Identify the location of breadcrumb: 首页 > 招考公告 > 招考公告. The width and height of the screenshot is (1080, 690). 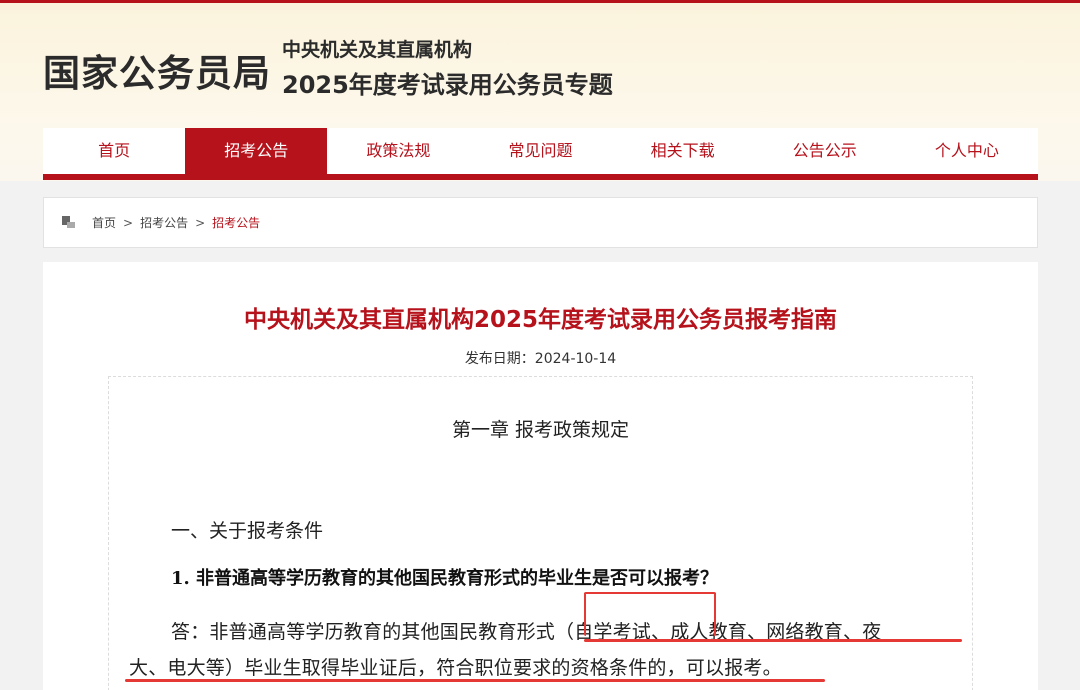
(540, 222).